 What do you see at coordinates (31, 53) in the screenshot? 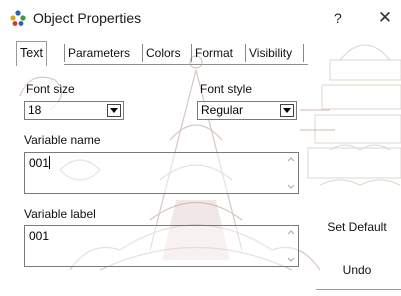
I see `tab-text: Text` at bounding box center [31, 53].